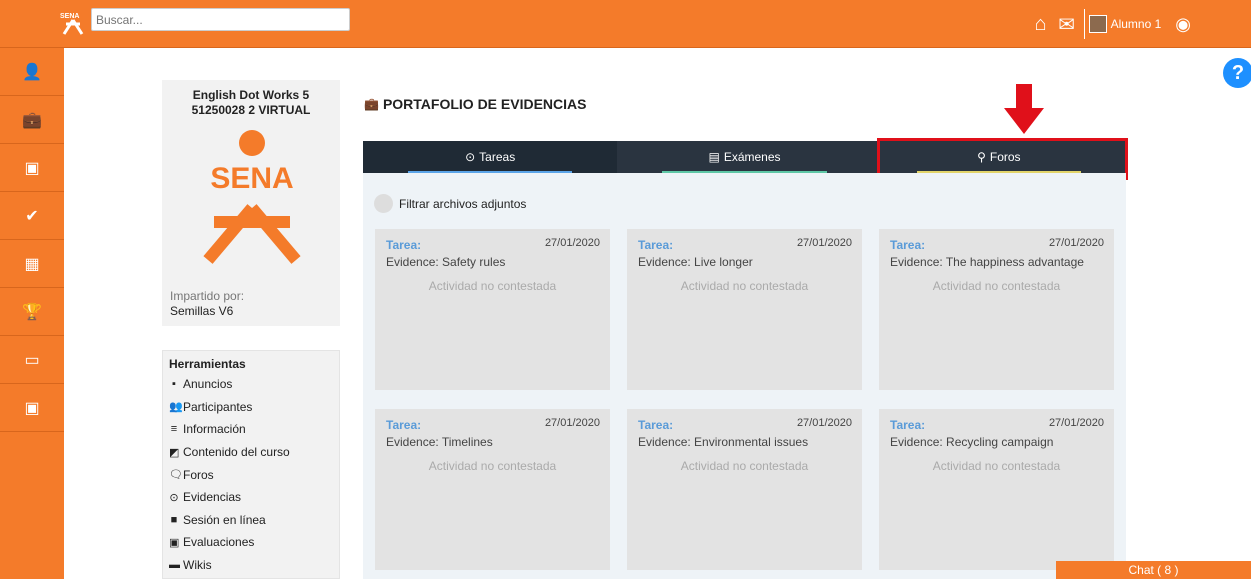  I want to click on top-right-bar: ⌂ ✉ Alumno 1 ◉, so click(1139, 24).